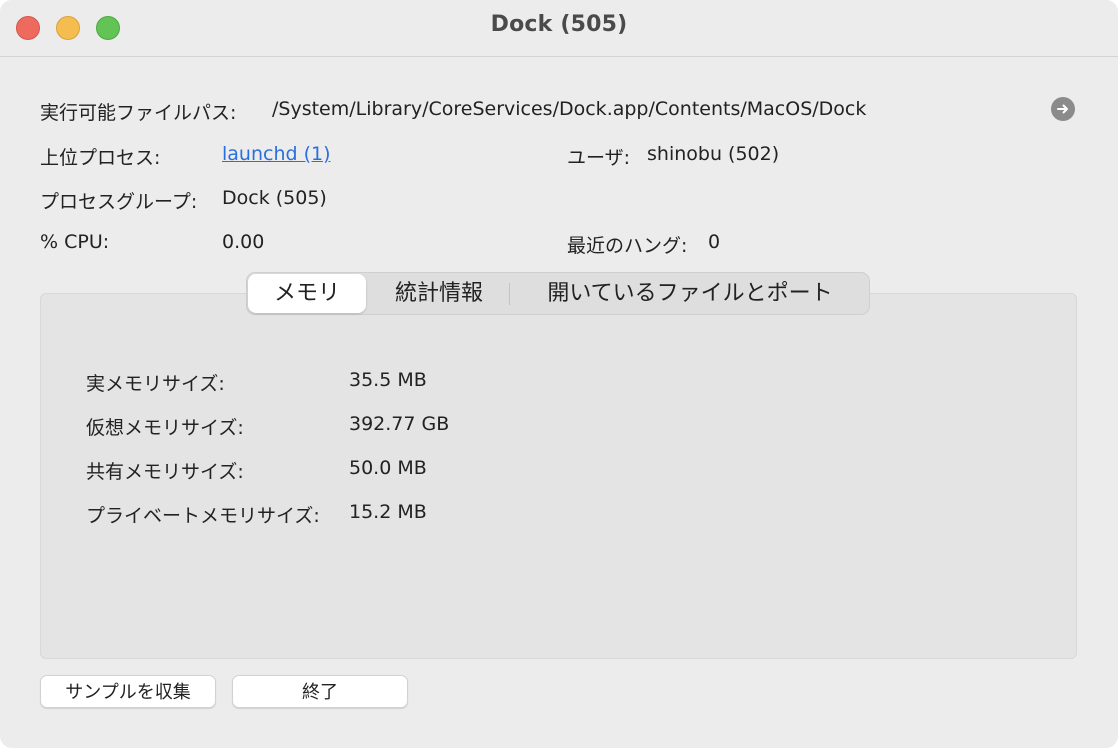  Describe the element at coordinates (75, 242) in the screenshot. I see `cpu-label: % CPU:` at that location.